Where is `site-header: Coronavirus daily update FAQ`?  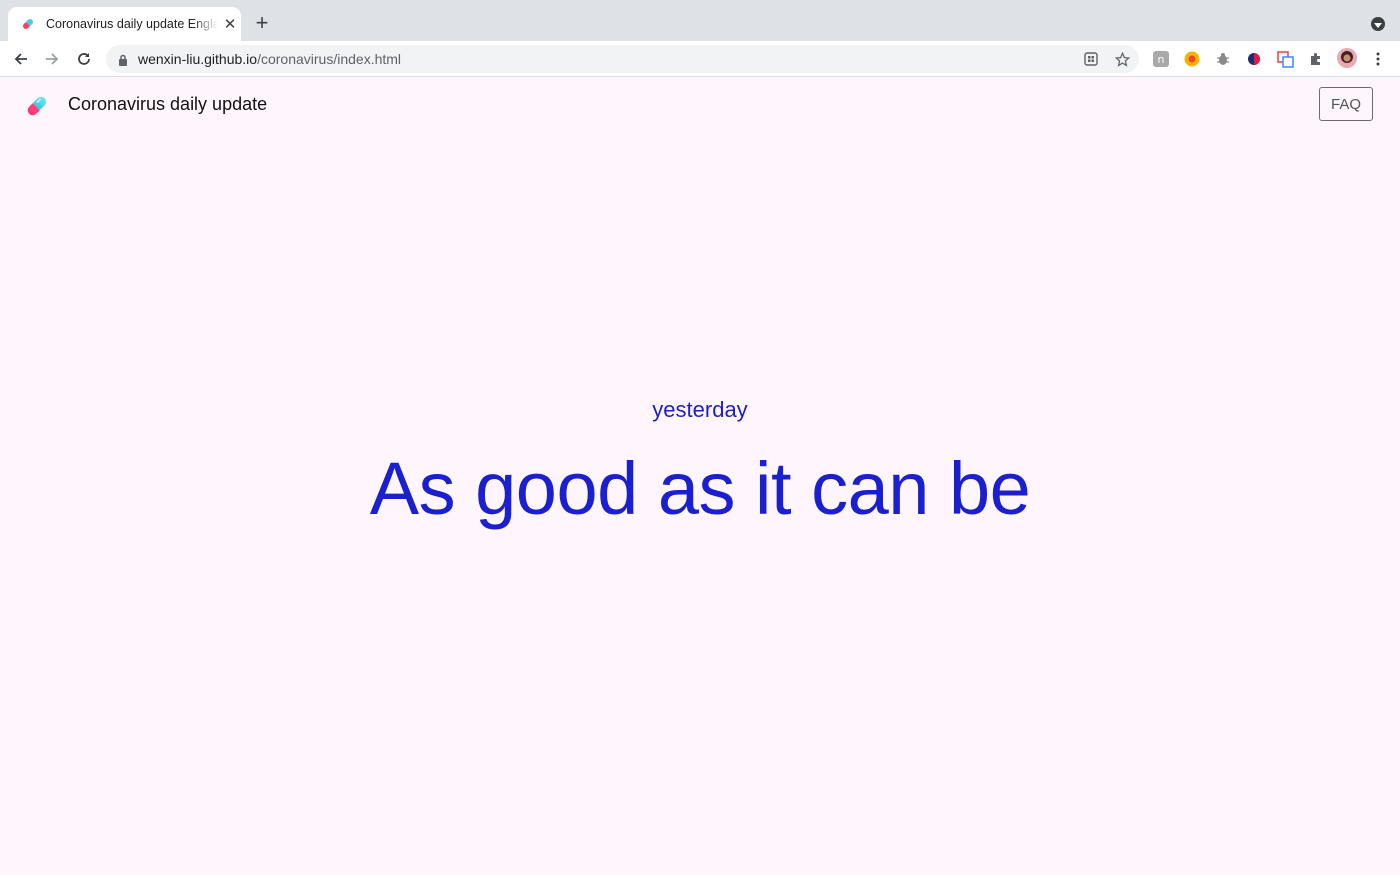
site-header: Coronavirus daily update FAQ is located at coordinates (700, 106).